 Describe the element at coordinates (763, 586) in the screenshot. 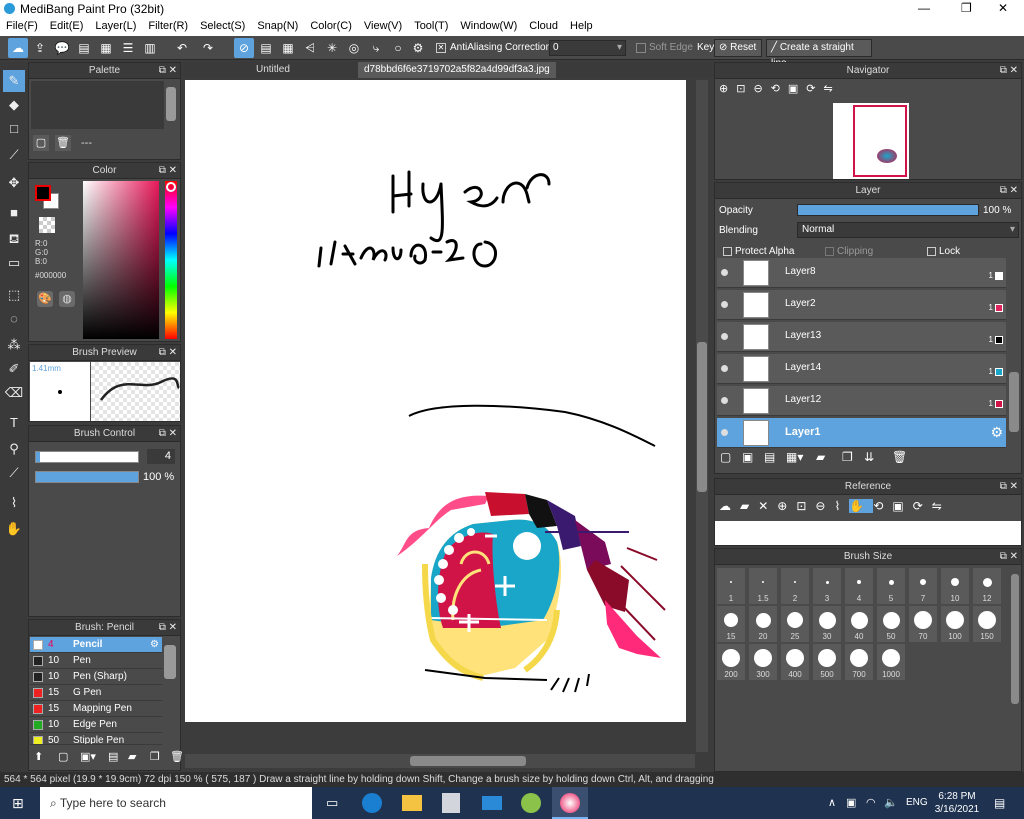

I see `brush-size-option: 1.5` at that location.